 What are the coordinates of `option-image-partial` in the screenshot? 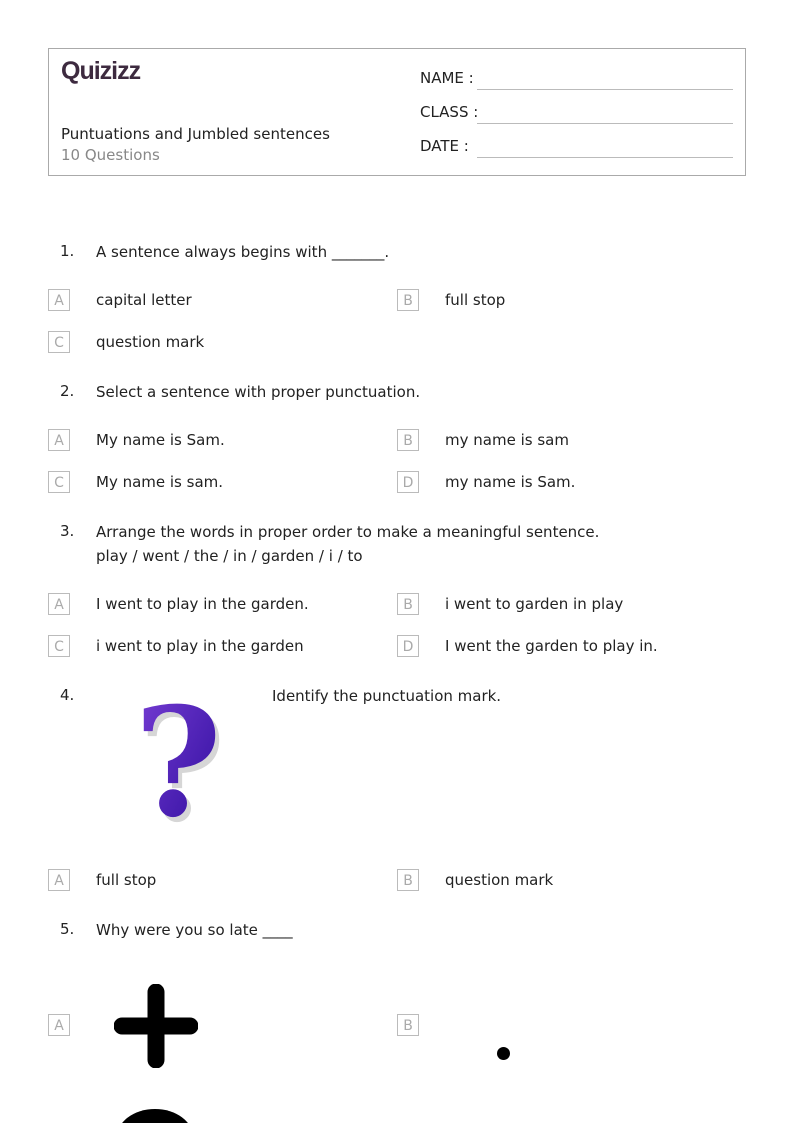 It's located at (155, 1116).